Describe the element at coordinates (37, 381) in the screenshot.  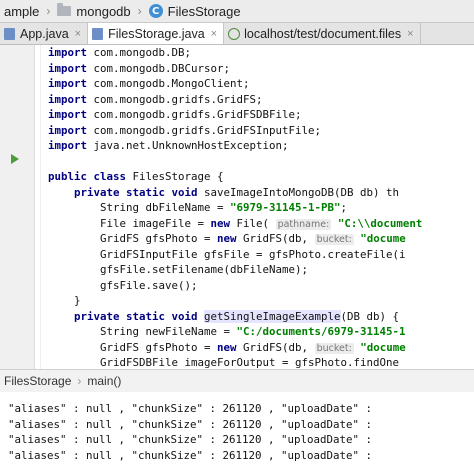
I see `breadcrumb-class: FilesStorage` at that location.